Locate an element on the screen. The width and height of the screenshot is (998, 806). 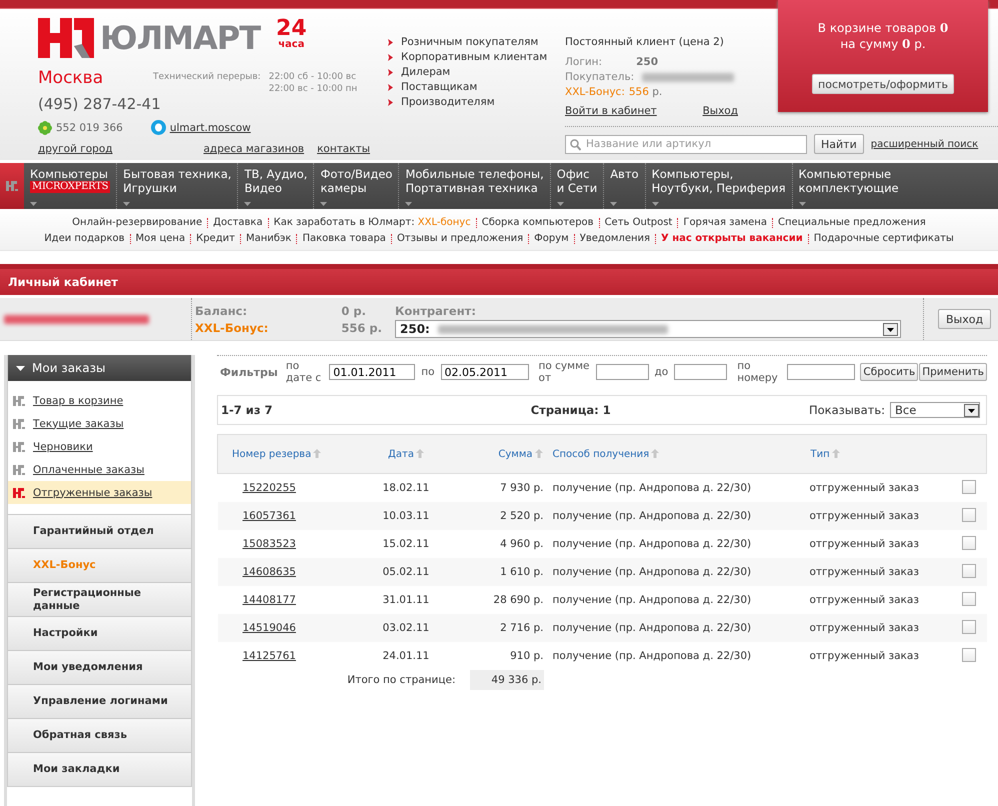
order-number-link: 16057361 is located at coordinates (269, 516).